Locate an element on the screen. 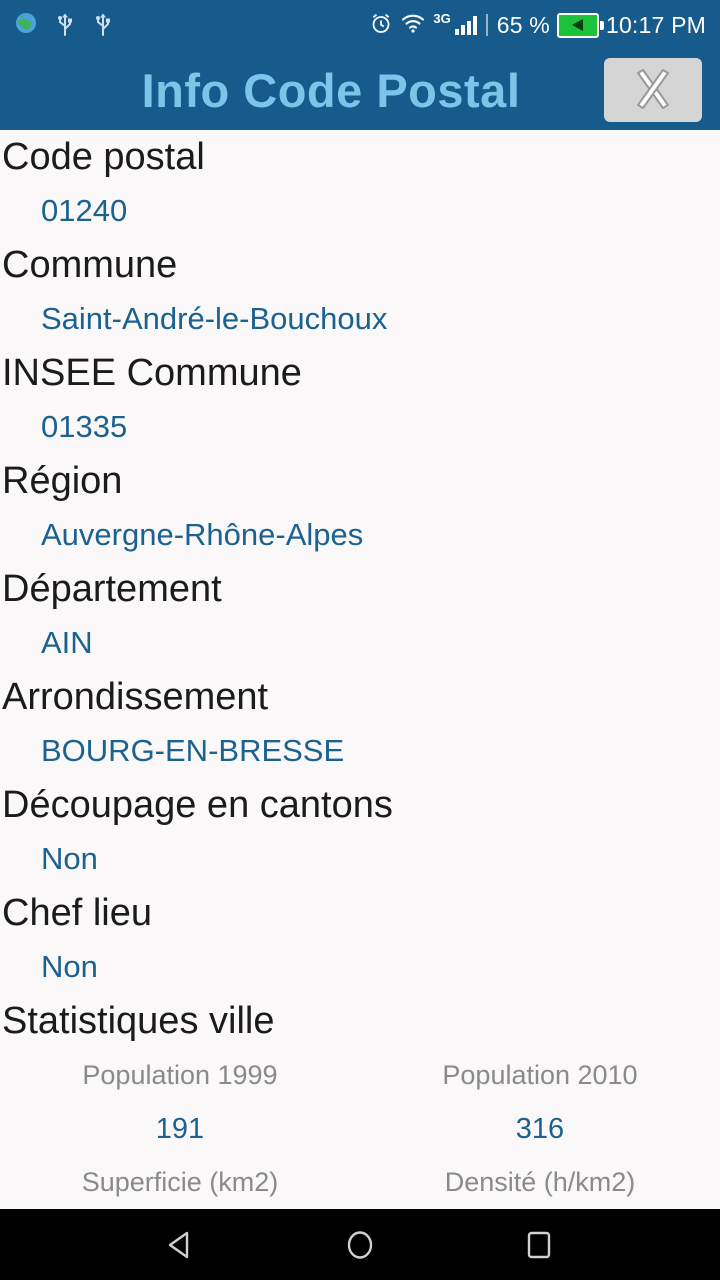  stat-value: 316 is located at coordinates (540, 1129).